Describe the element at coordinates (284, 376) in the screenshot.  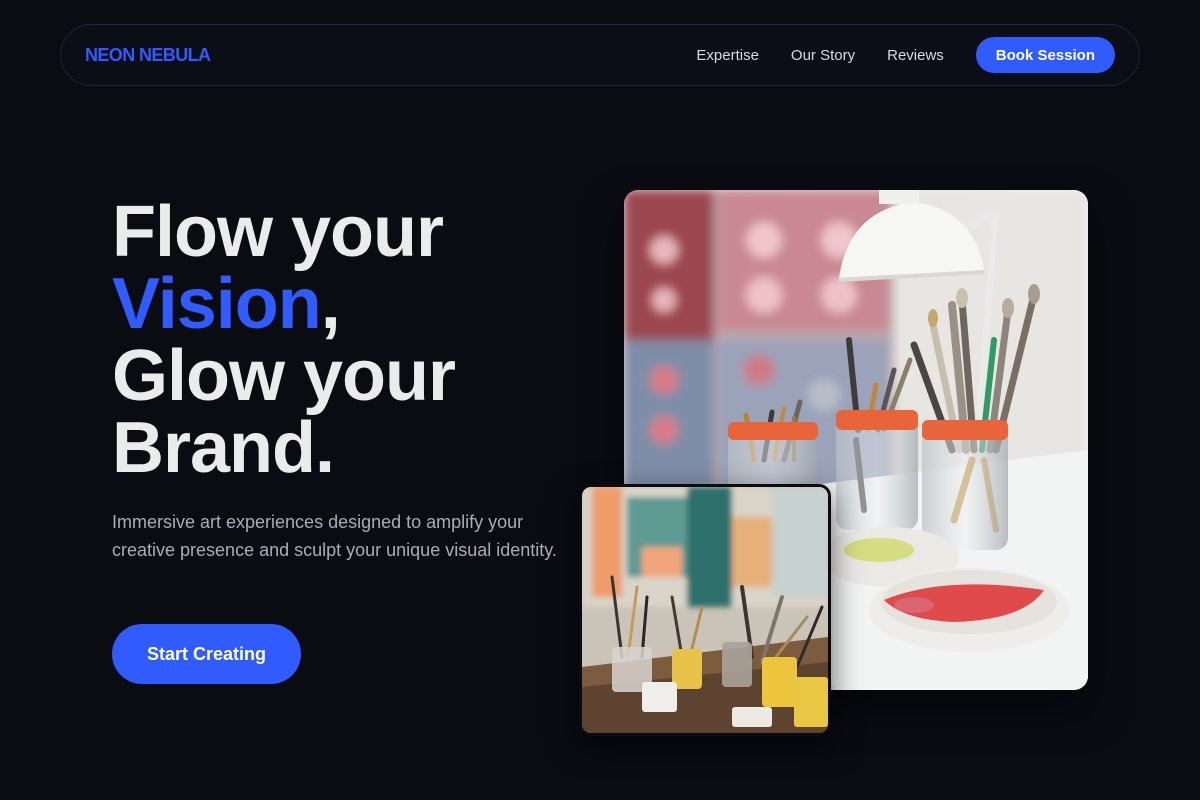
I see `hero-title-line3: Glow your` at that location.